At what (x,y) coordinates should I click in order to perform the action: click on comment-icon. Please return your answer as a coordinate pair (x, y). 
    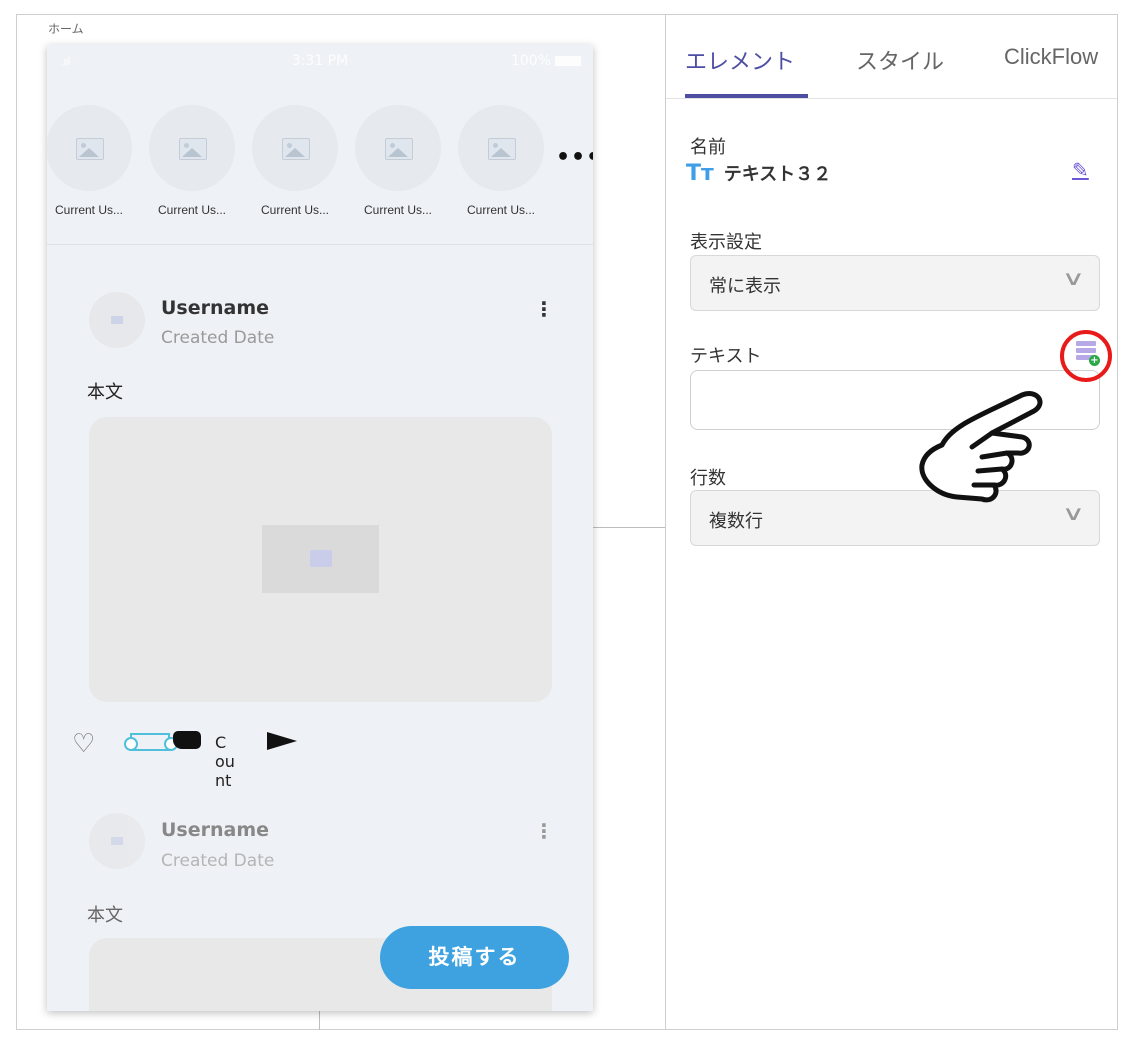
    Looking at the image, I should click on (187, 740).